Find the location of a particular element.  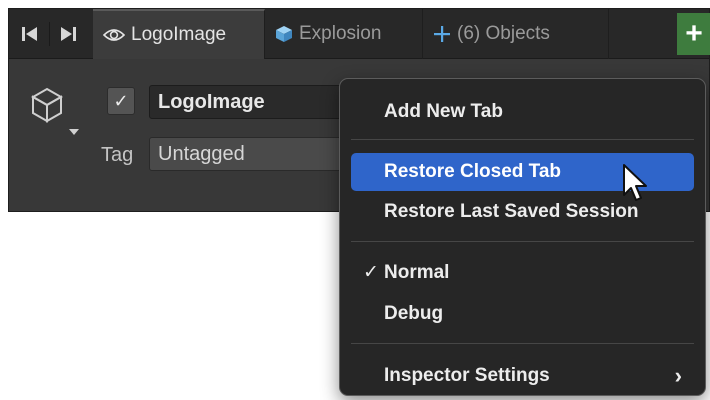

checkmark-icon: ✓ is located at coordinates (371, 272).